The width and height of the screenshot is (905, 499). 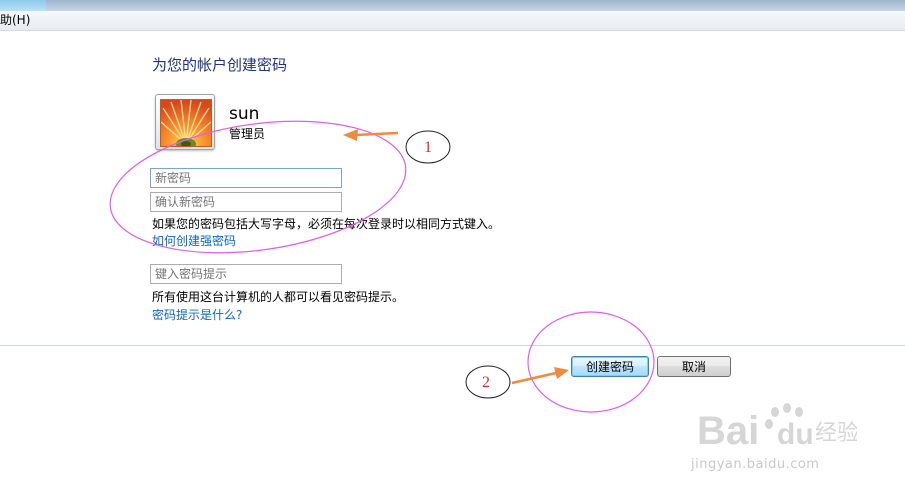 What do you see at coordinates (428, 147) in the screenshot?
I see `marker-1-label: 1` at bounding box center [428, 147].